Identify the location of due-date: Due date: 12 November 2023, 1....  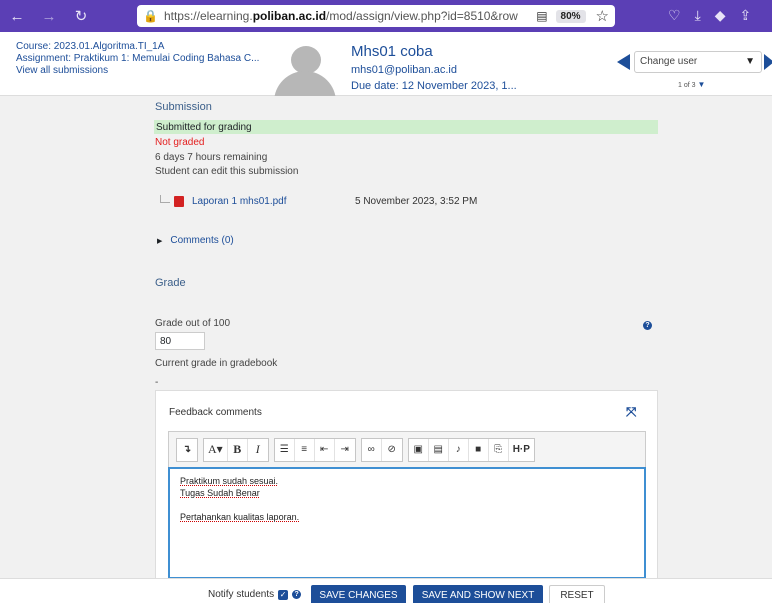
(434, 86).